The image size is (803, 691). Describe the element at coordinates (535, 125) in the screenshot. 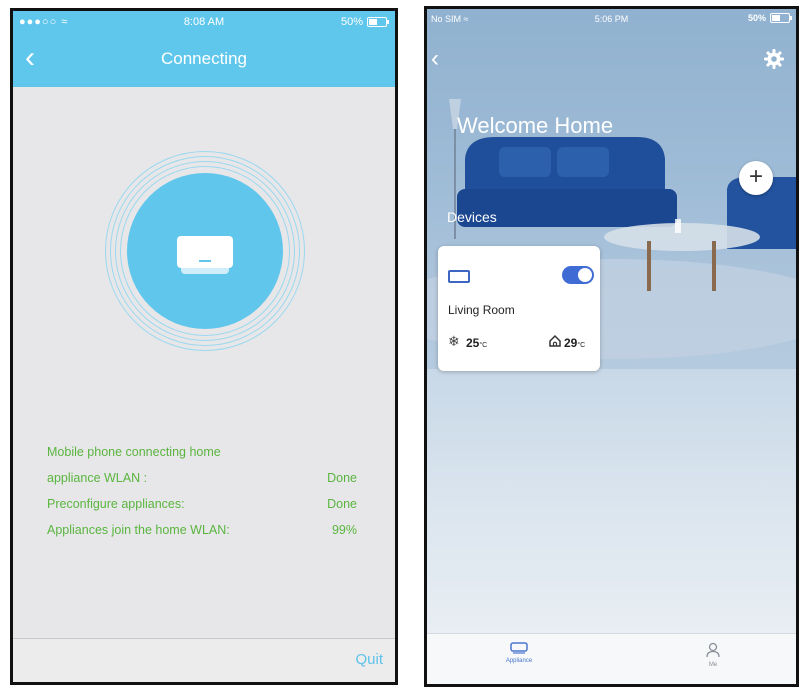

I see `welcome-heading: Welcome Home` at that location.